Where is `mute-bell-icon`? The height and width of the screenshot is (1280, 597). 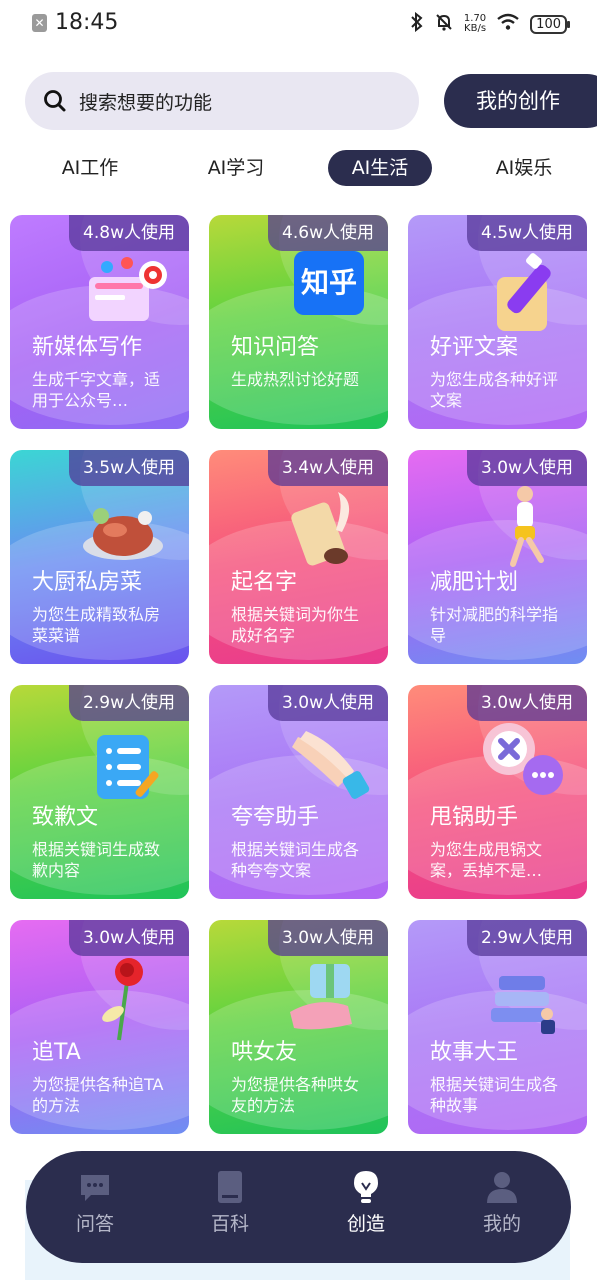 mute-bell-icon is located at coordinates (444, 24).